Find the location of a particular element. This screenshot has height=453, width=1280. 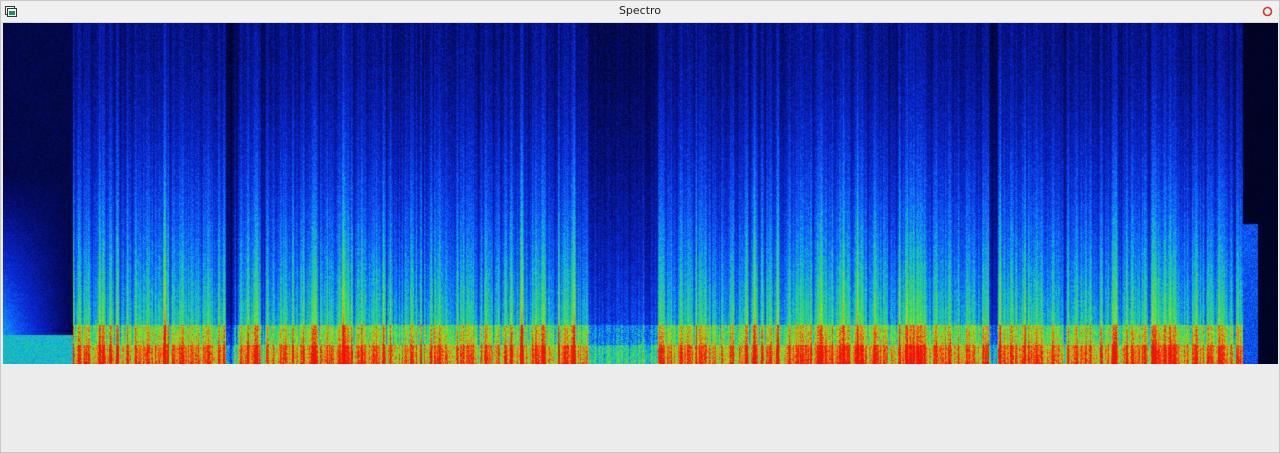

window-title: Spectro is located at coordinates (640, 10).